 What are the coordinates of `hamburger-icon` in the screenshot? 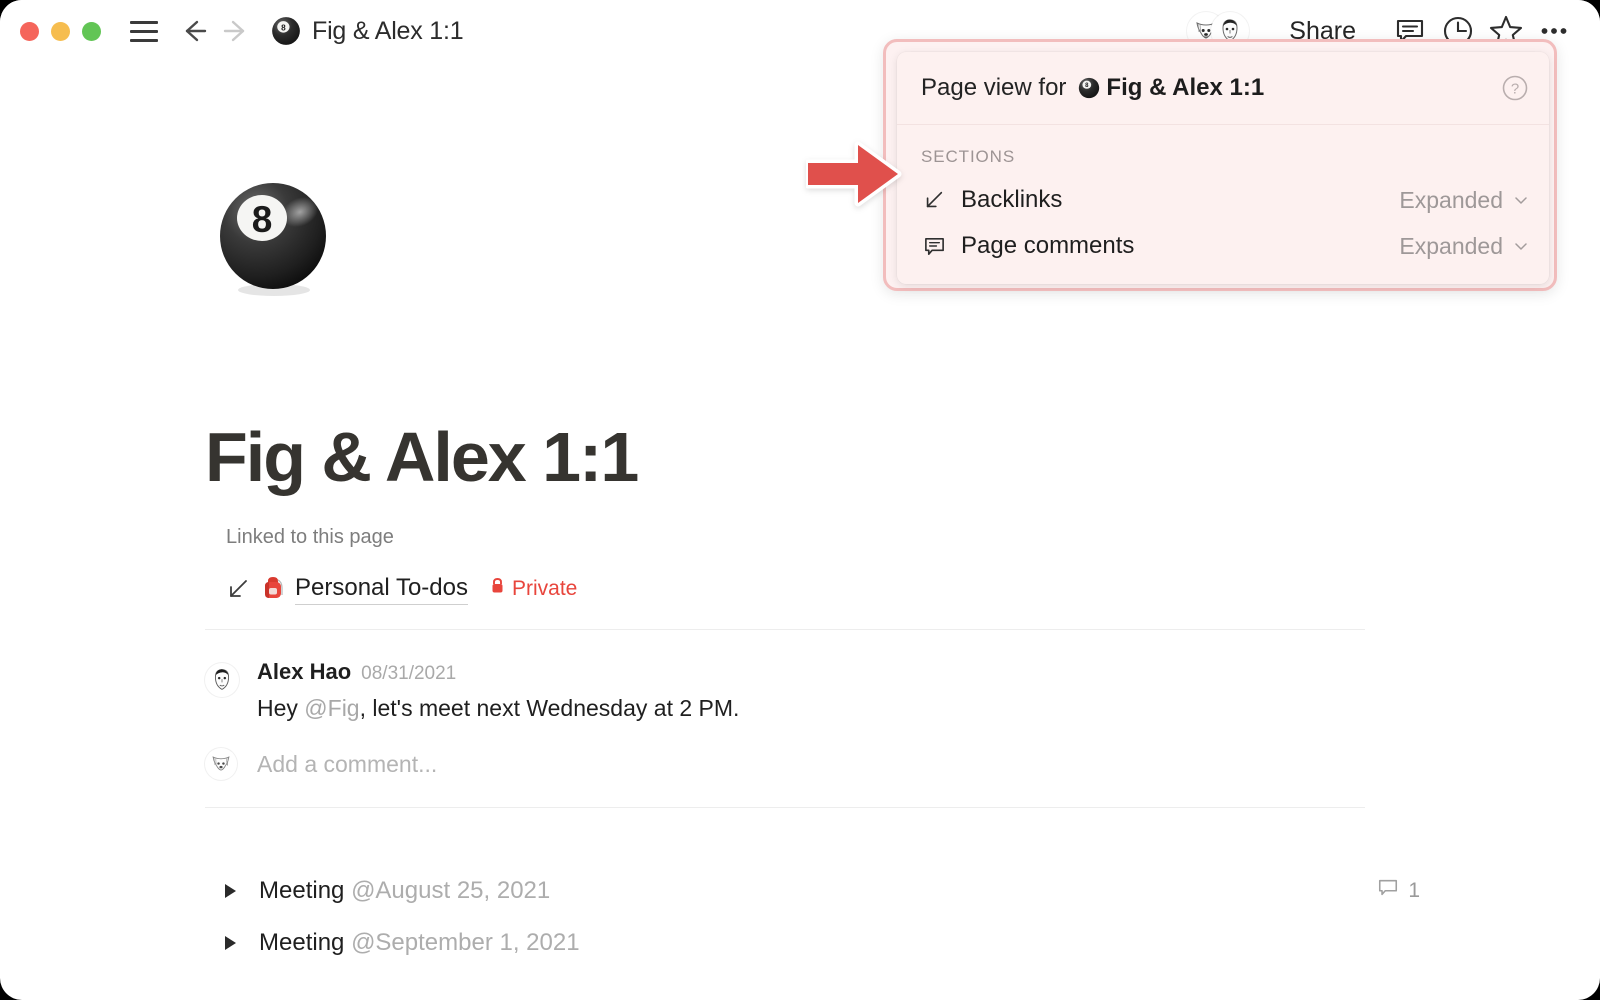 It's located at (144, 31).